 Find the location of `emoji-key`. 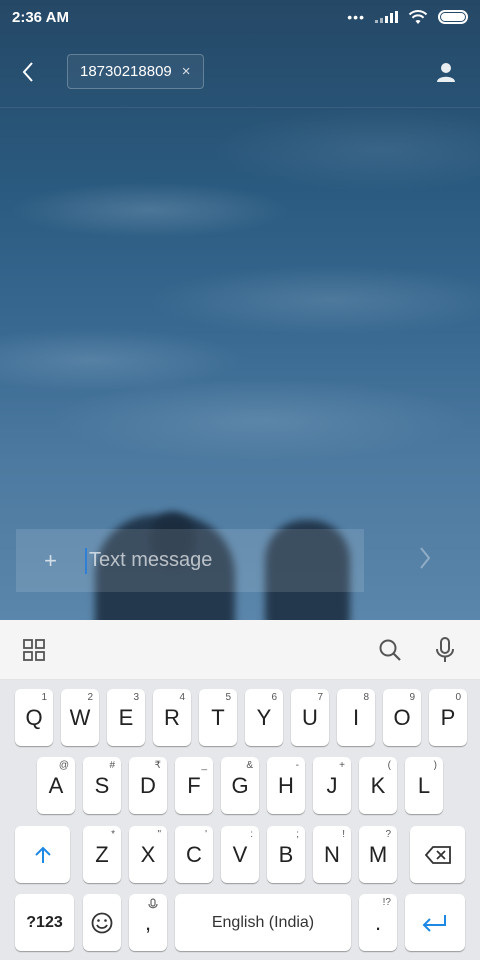

emoji-key is located at coordinates (102, 922).